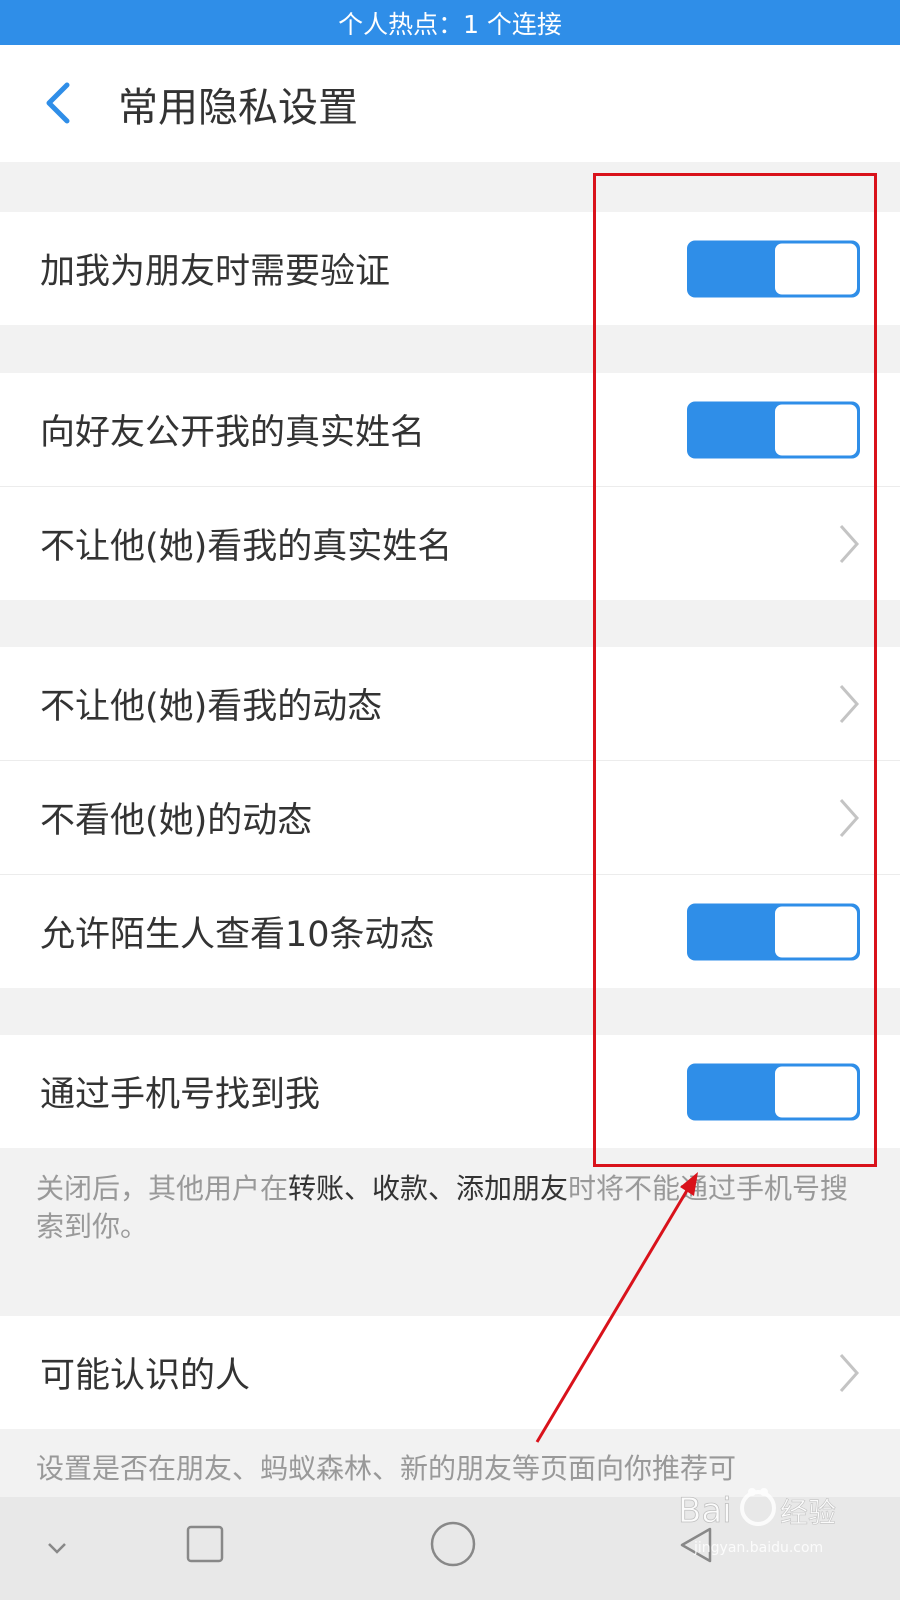 This screenshot has height=1600, width=900. I want to click on chevron-left-icon, so click(58, 103).